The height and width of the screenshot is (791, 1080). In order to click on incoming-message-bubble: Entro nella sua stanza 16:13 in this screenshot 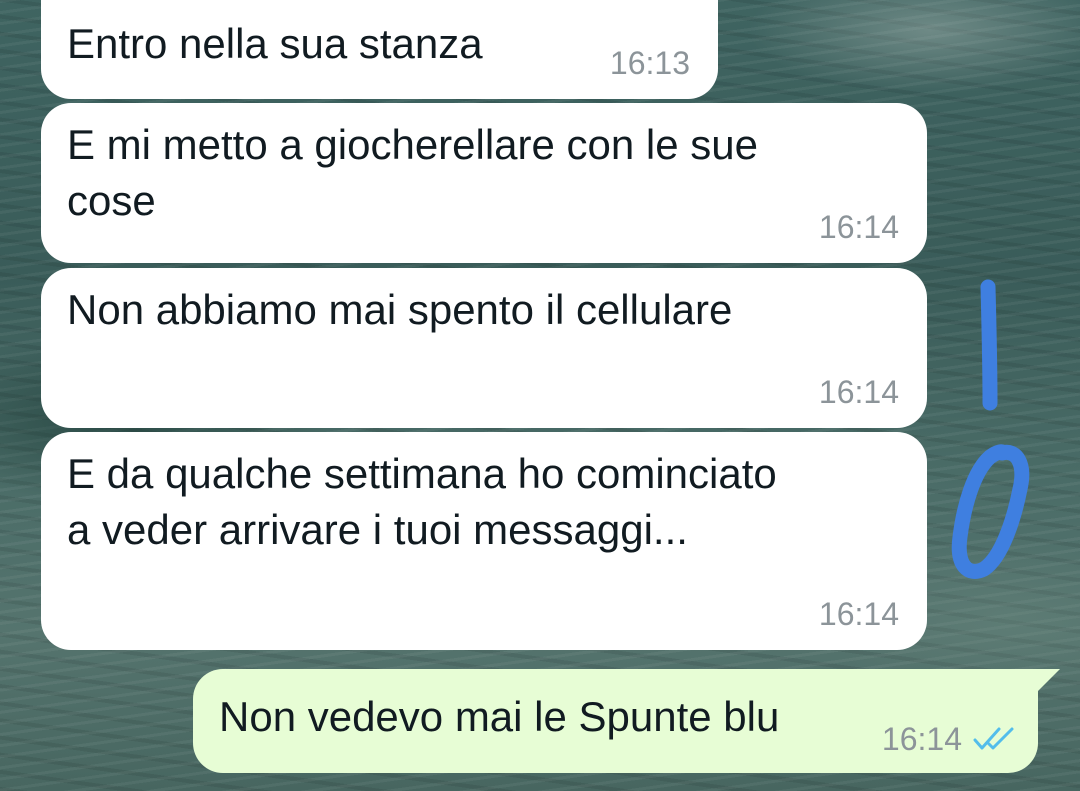, I will do `click(379, 49)`.